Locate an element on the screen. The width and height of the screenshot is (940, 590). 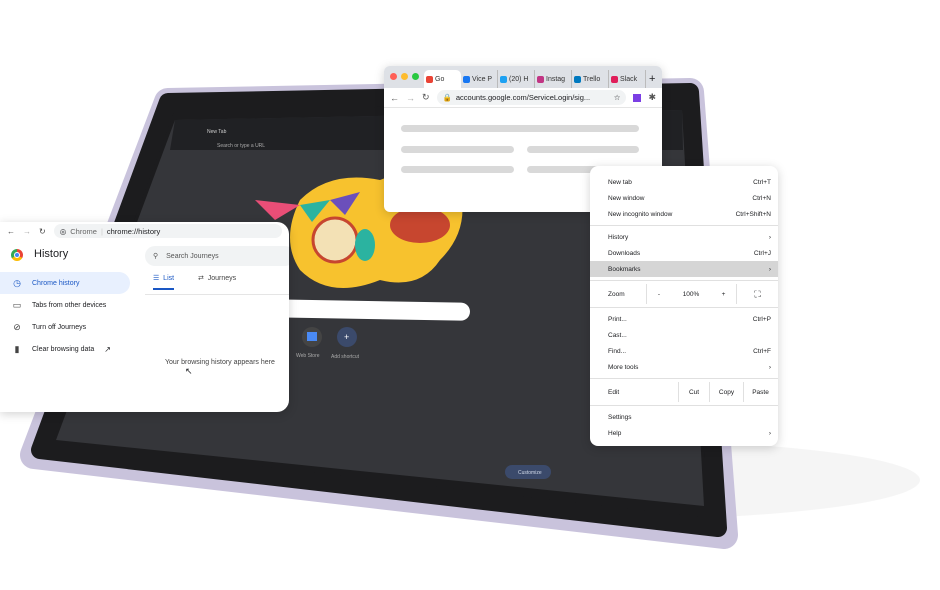
edit-label: Edit is located at coordinates (614, 392).